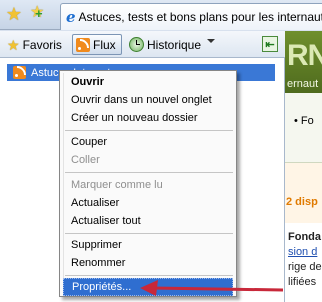 The height and width of the screenshot is (302, 322). What do you see at coordinates (211, 41) in the screenshot?
I see `chevron-down-icon` at bounding box center [211, 41].